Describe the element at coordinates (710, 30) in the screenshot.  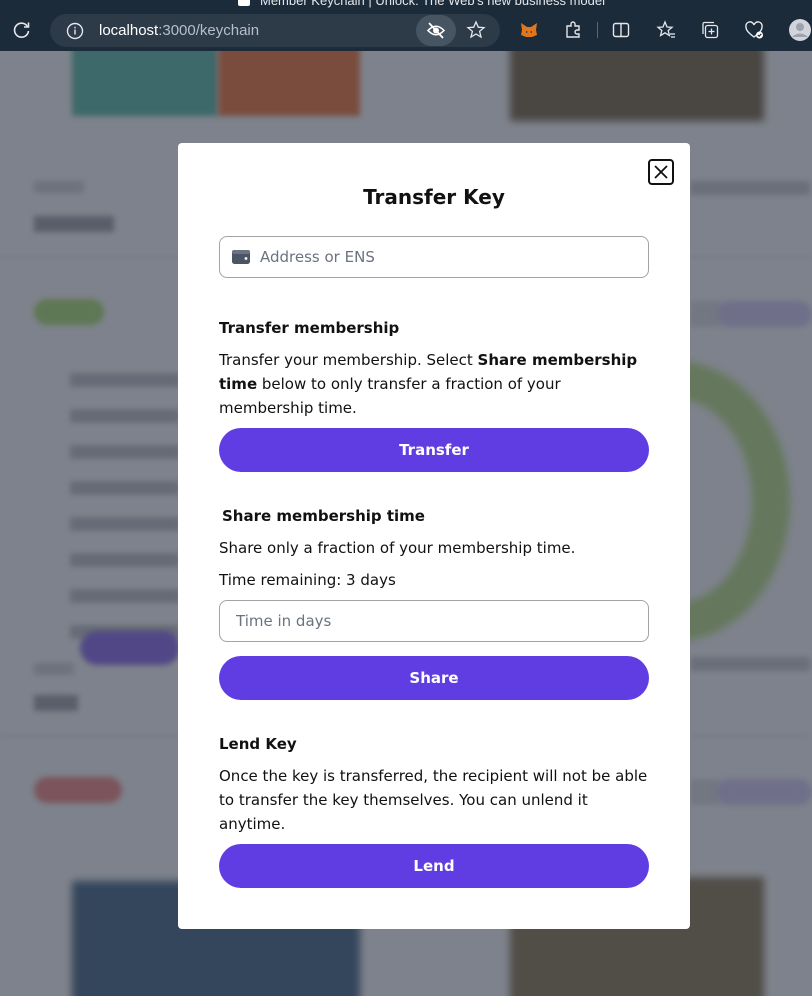
I see `collections-icon` at that location.